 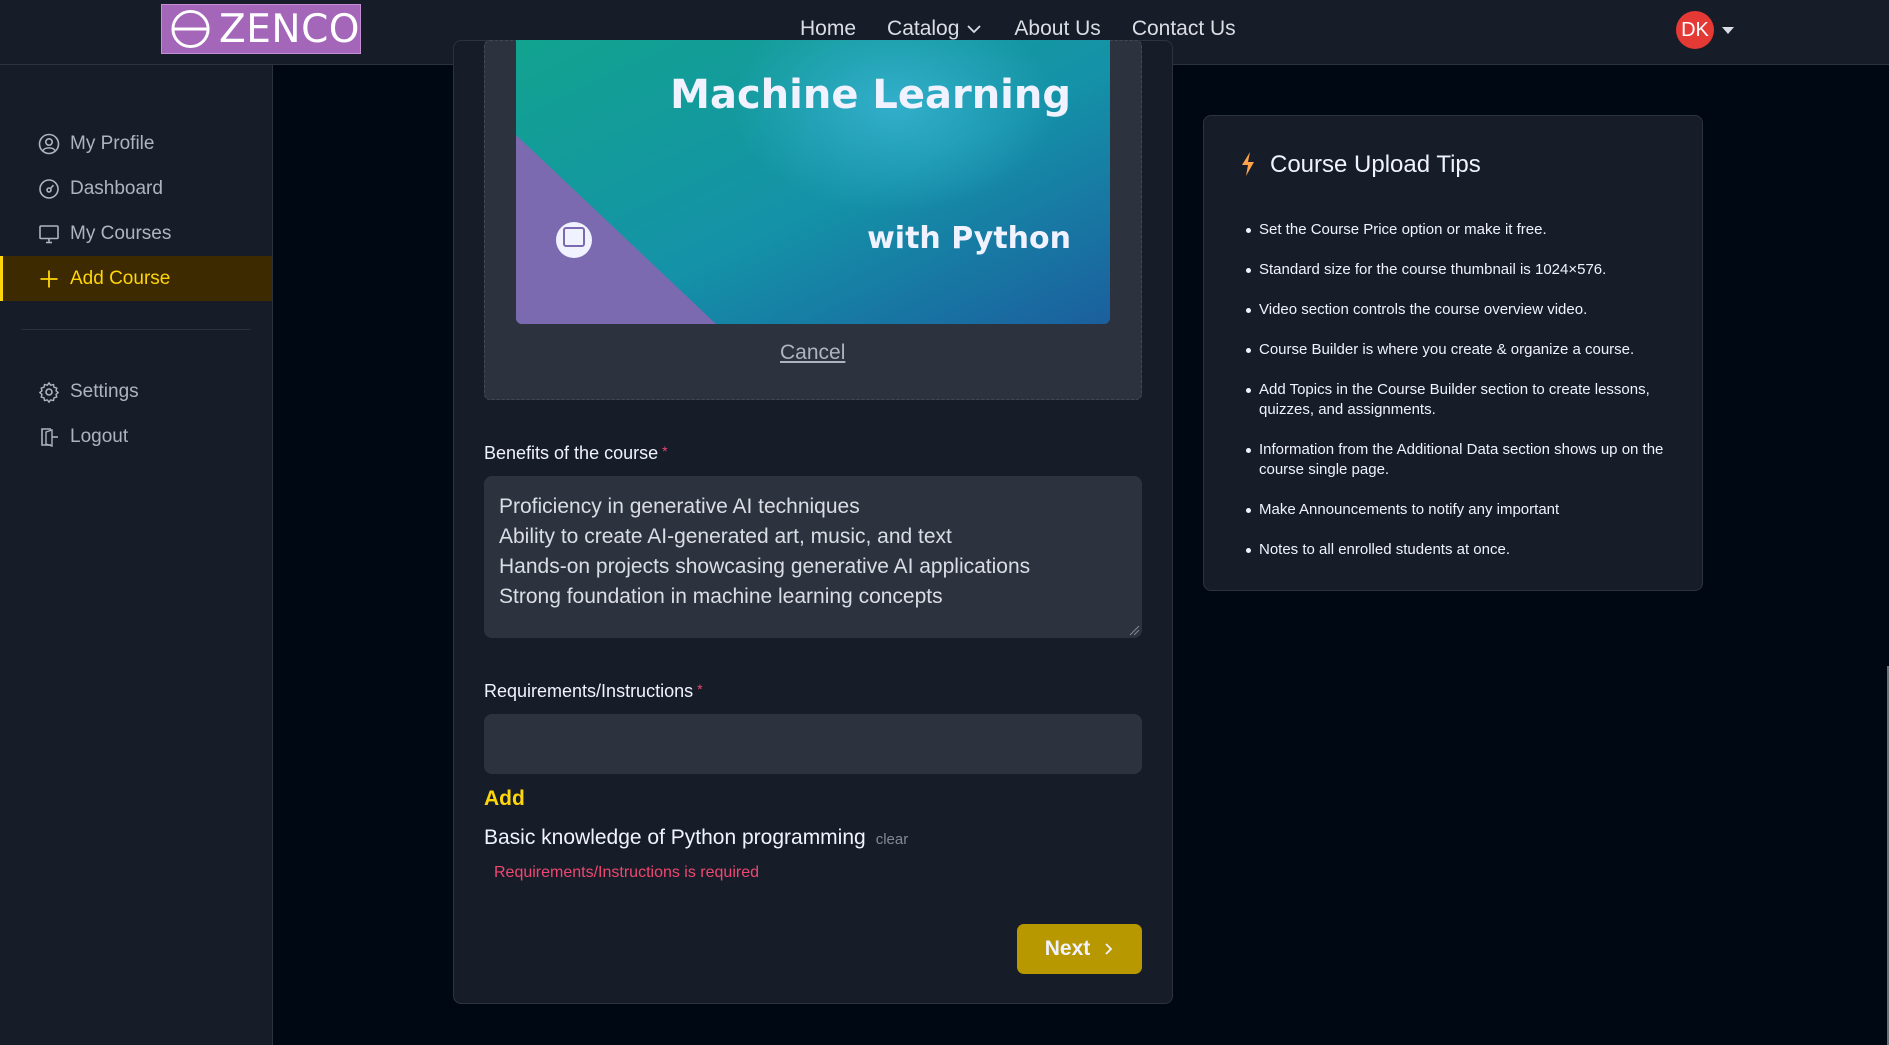 I want to click on course-thumbnail-preview: Machine Learning with Python, so click(x=813, y=182).